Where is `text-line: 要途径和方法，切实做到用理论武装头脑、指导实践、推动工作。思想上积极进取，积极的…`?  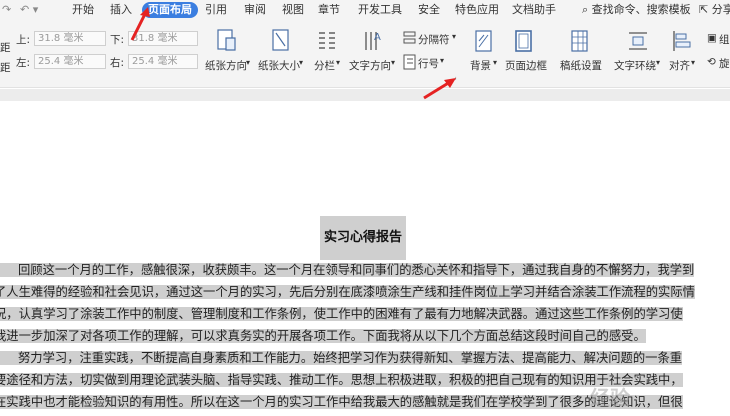
text-line: 要途径和方法，切实做到用理论武装头脑、指导实践、推动工作。思想上积极进取，积极的… is located at coordinates (341, 380).